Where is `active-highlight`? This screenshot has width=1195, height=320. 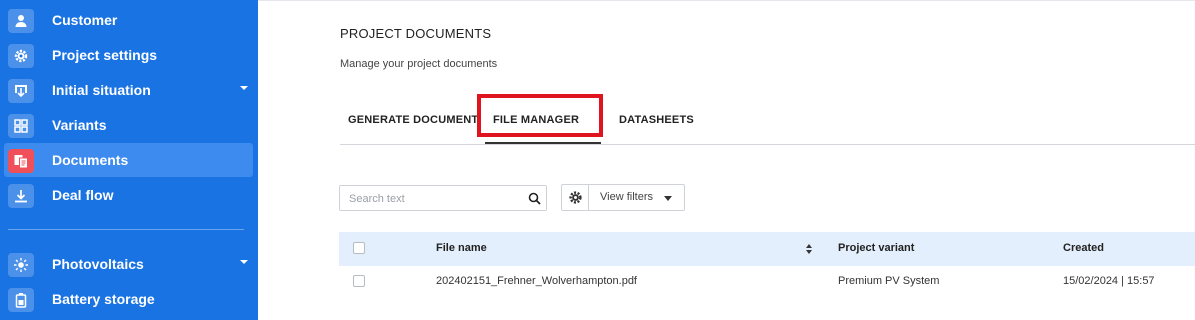
active-highlight is located at coordinates (128, 160).